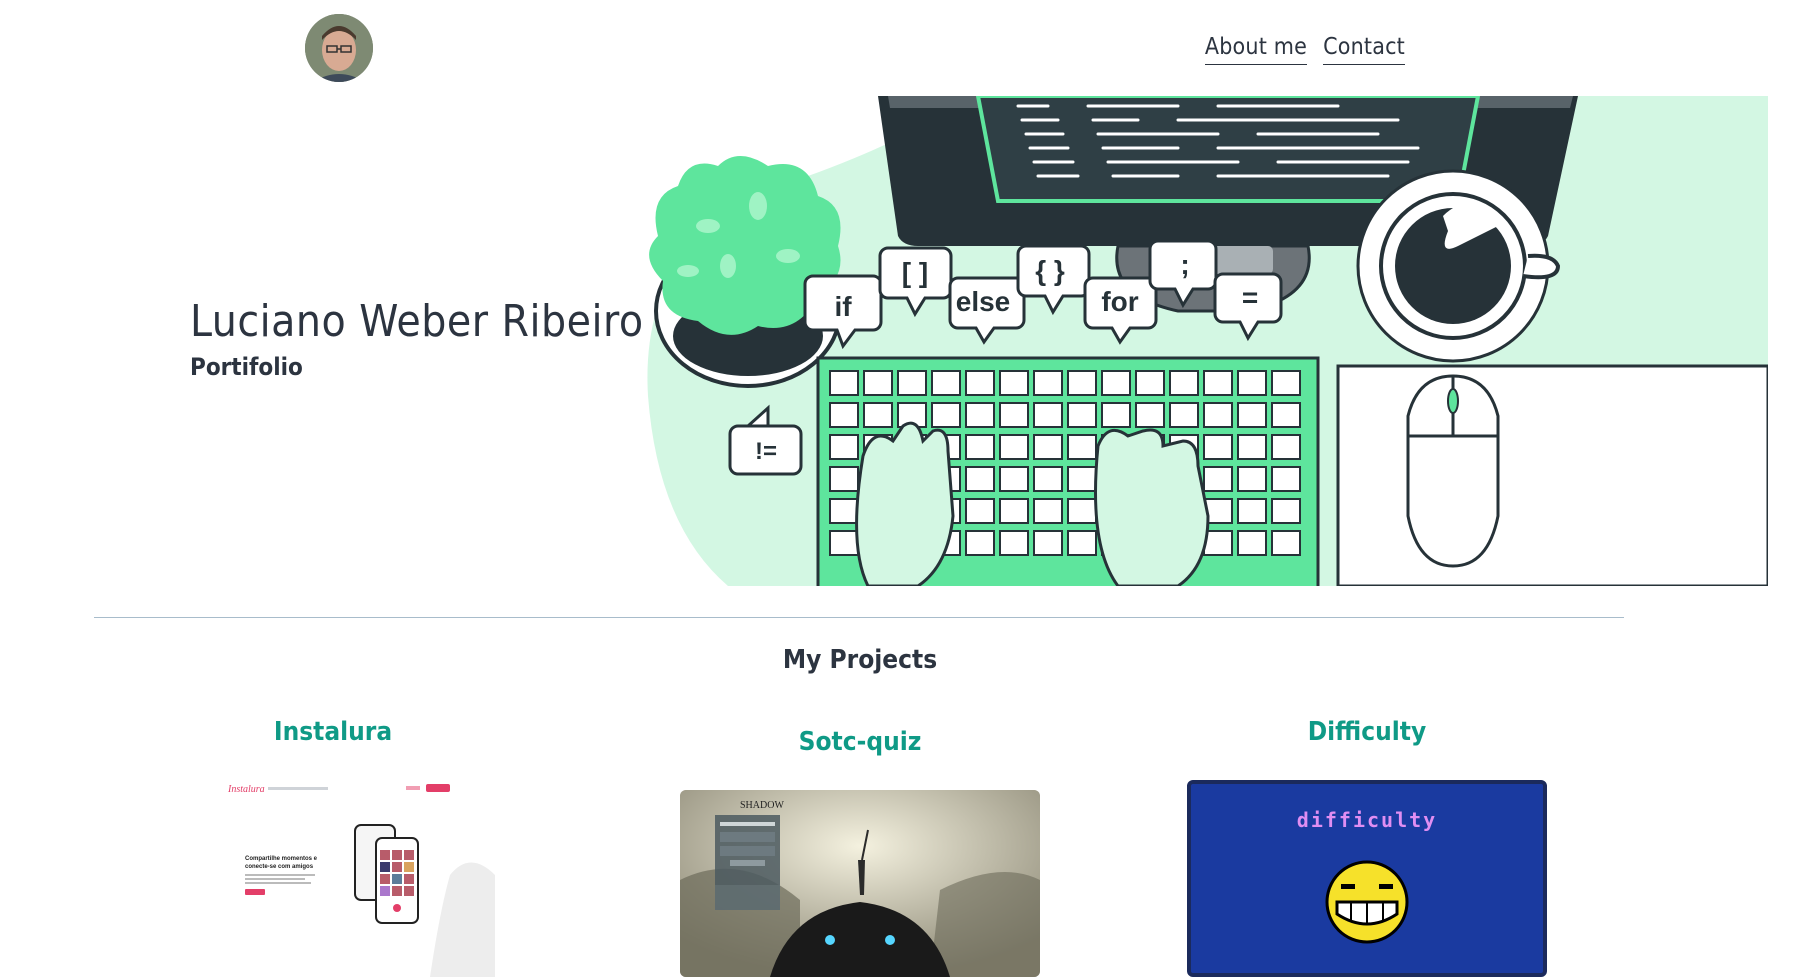  What do you see at coordinates (1119, 301) in the screenshot?
I see `svg-text: for` at bounding box center [1119, 301].